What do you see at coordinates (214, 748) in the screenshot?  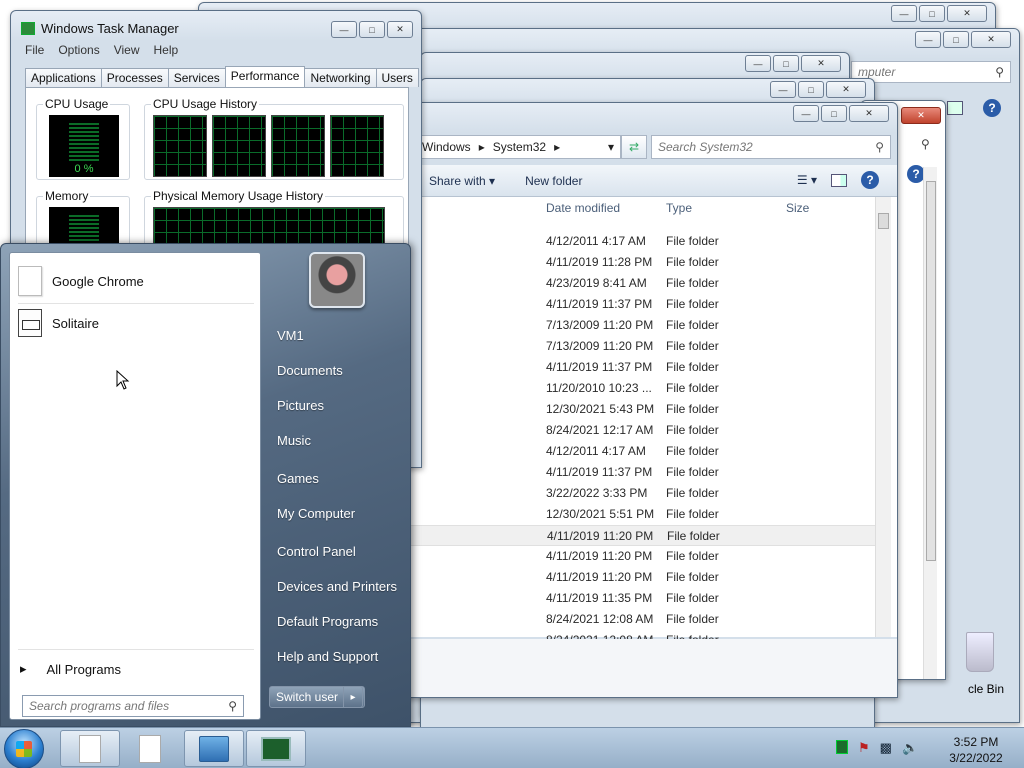 I see `taskbar-button-control-panel` at bounding box center [214, 748].